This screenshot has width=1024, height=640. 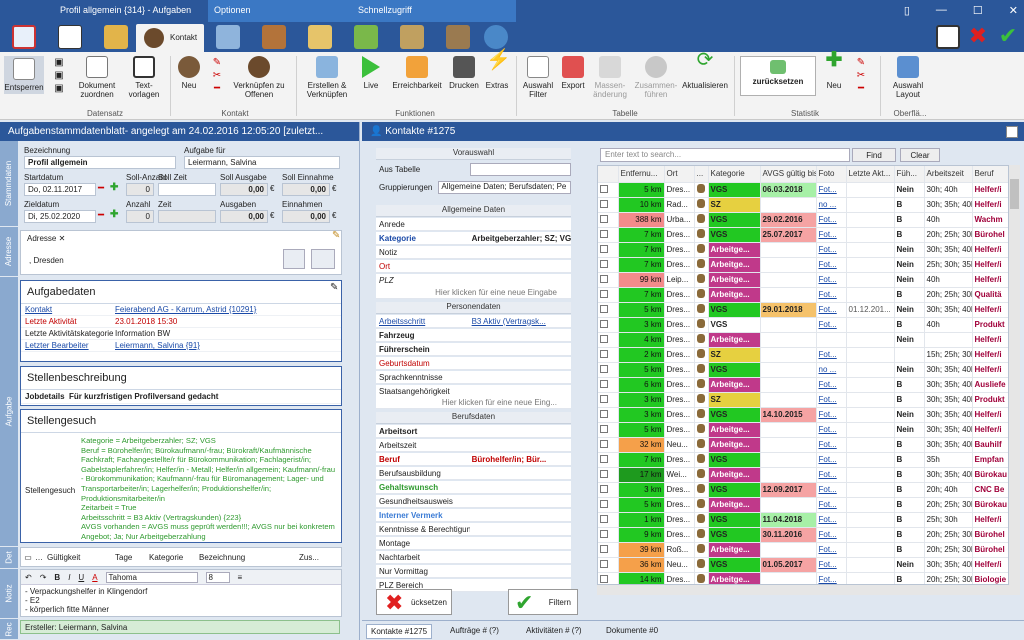 What do you see at coordinates (705, 70) in the screenshot?
I see `aktualisieren-button: ⟳ Aktualisieren` at bounding box center [705, 70].